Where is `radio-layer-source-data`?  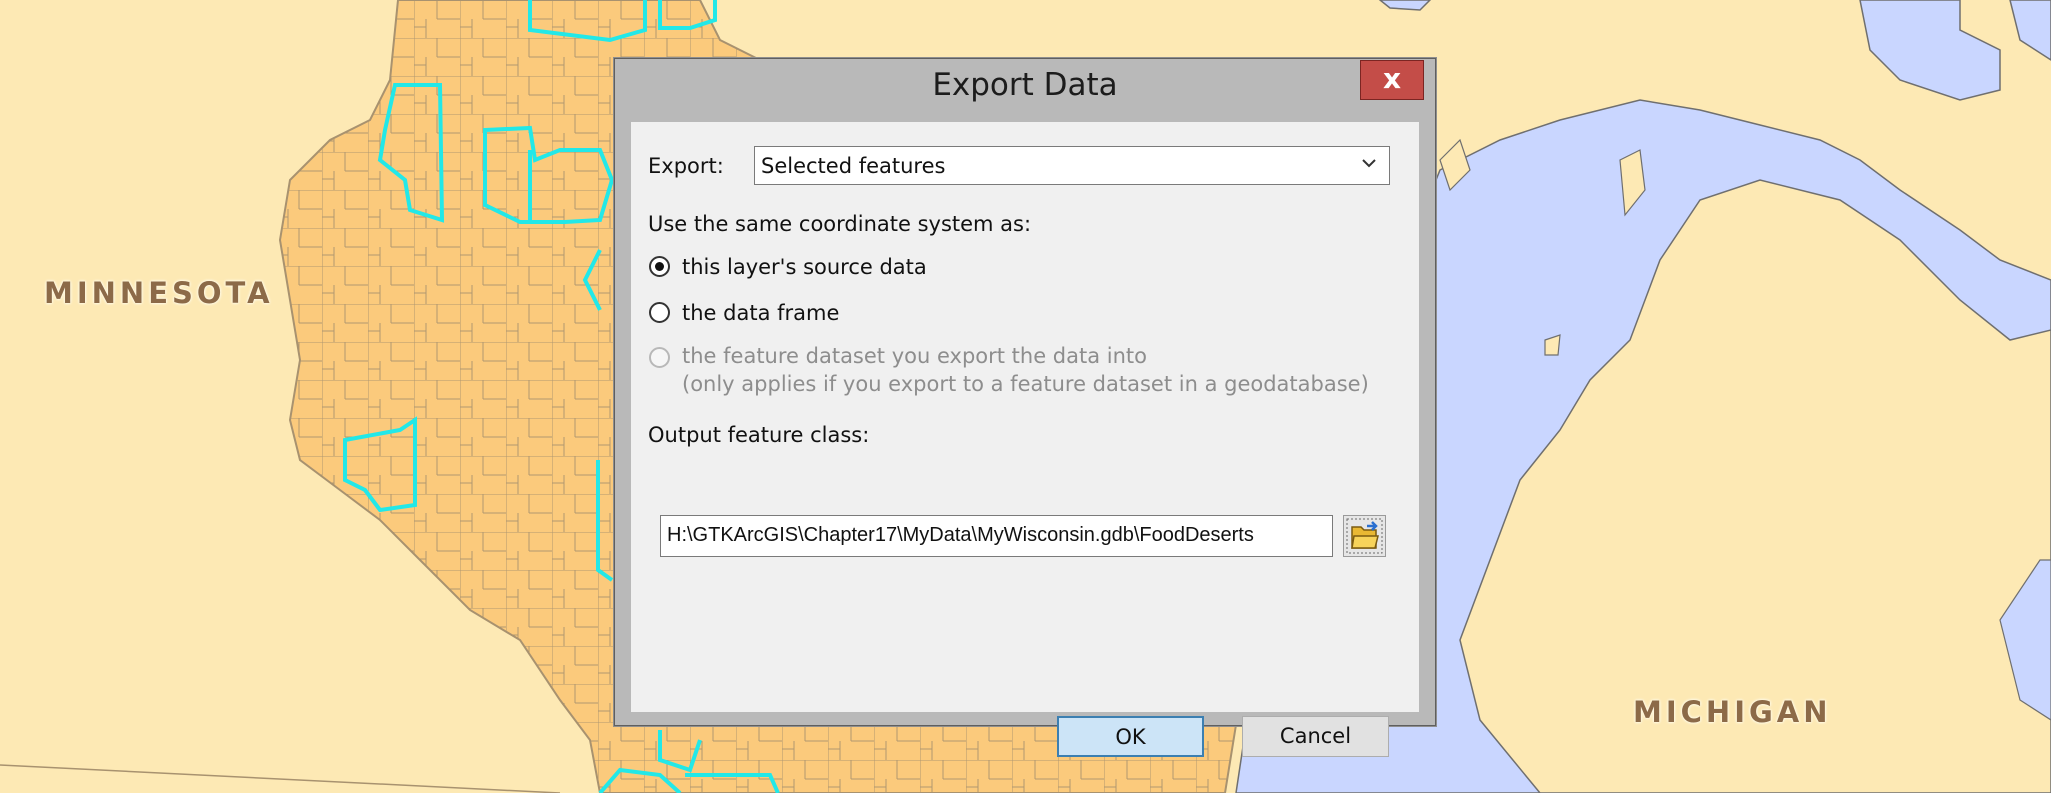 radio-layer-source-data is located at coordinates (659, 266).